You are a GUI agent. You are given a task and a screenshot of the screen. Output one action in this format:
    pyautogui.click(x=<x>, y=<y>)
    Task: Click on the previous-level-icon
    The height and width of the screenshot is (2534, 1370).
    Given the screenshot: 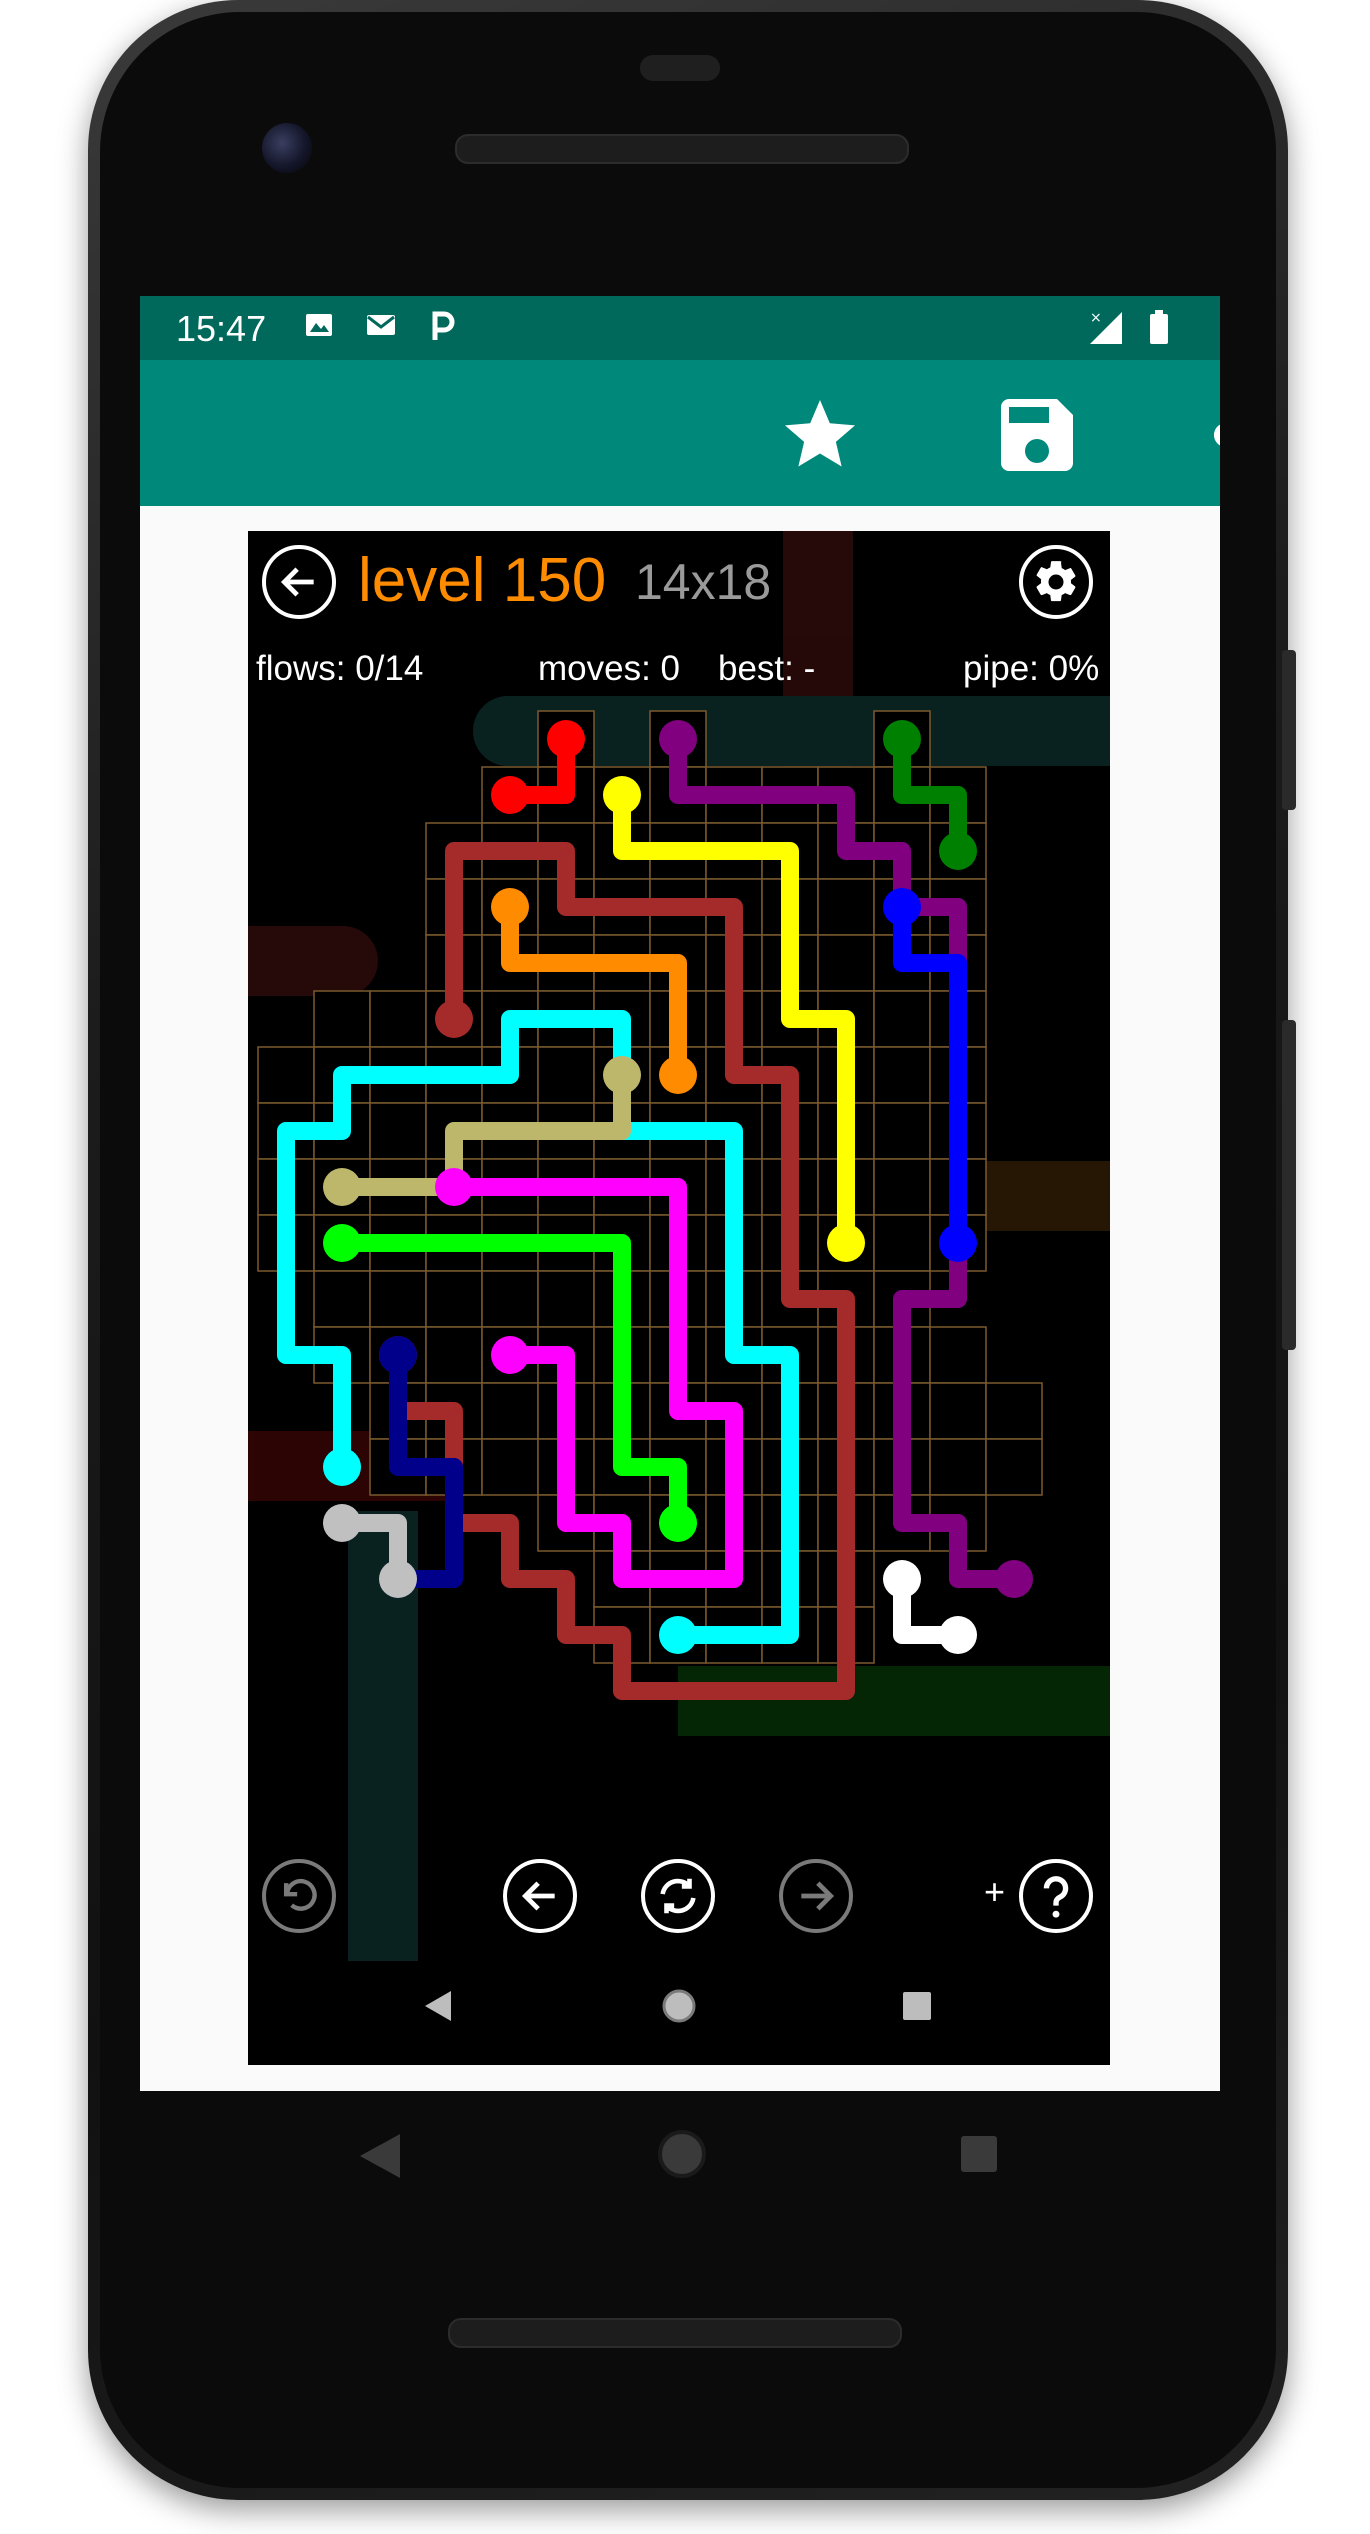 What is the action you would take?
    pyautogui.click(x=538, y=1896)
    